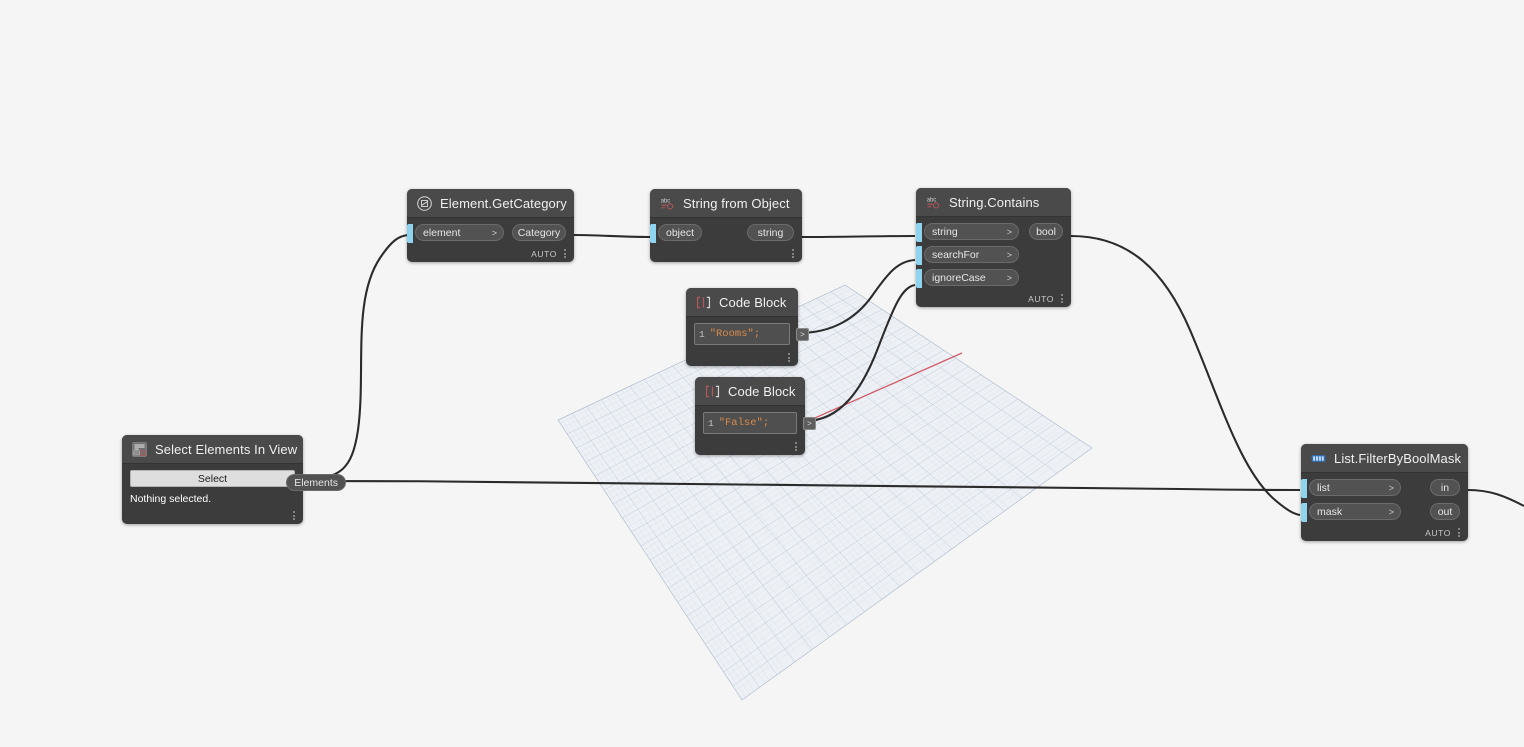  I want to click on wire-elements-to-element, so click(355, 357).